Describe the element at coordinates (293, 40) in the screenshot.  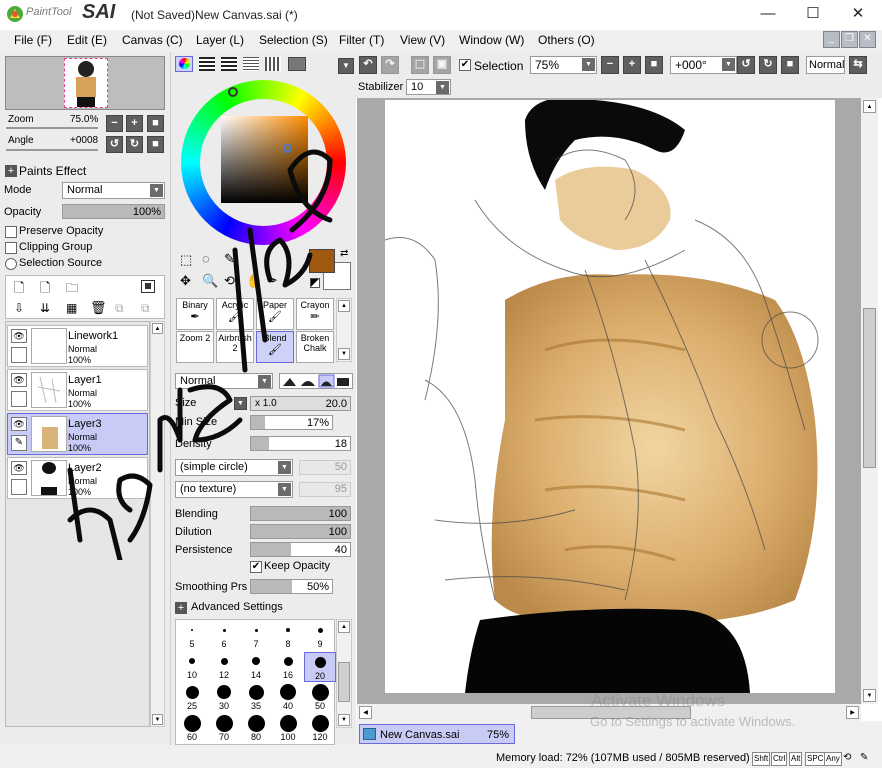
I see `menu-selection: Selection (S)` at that location.